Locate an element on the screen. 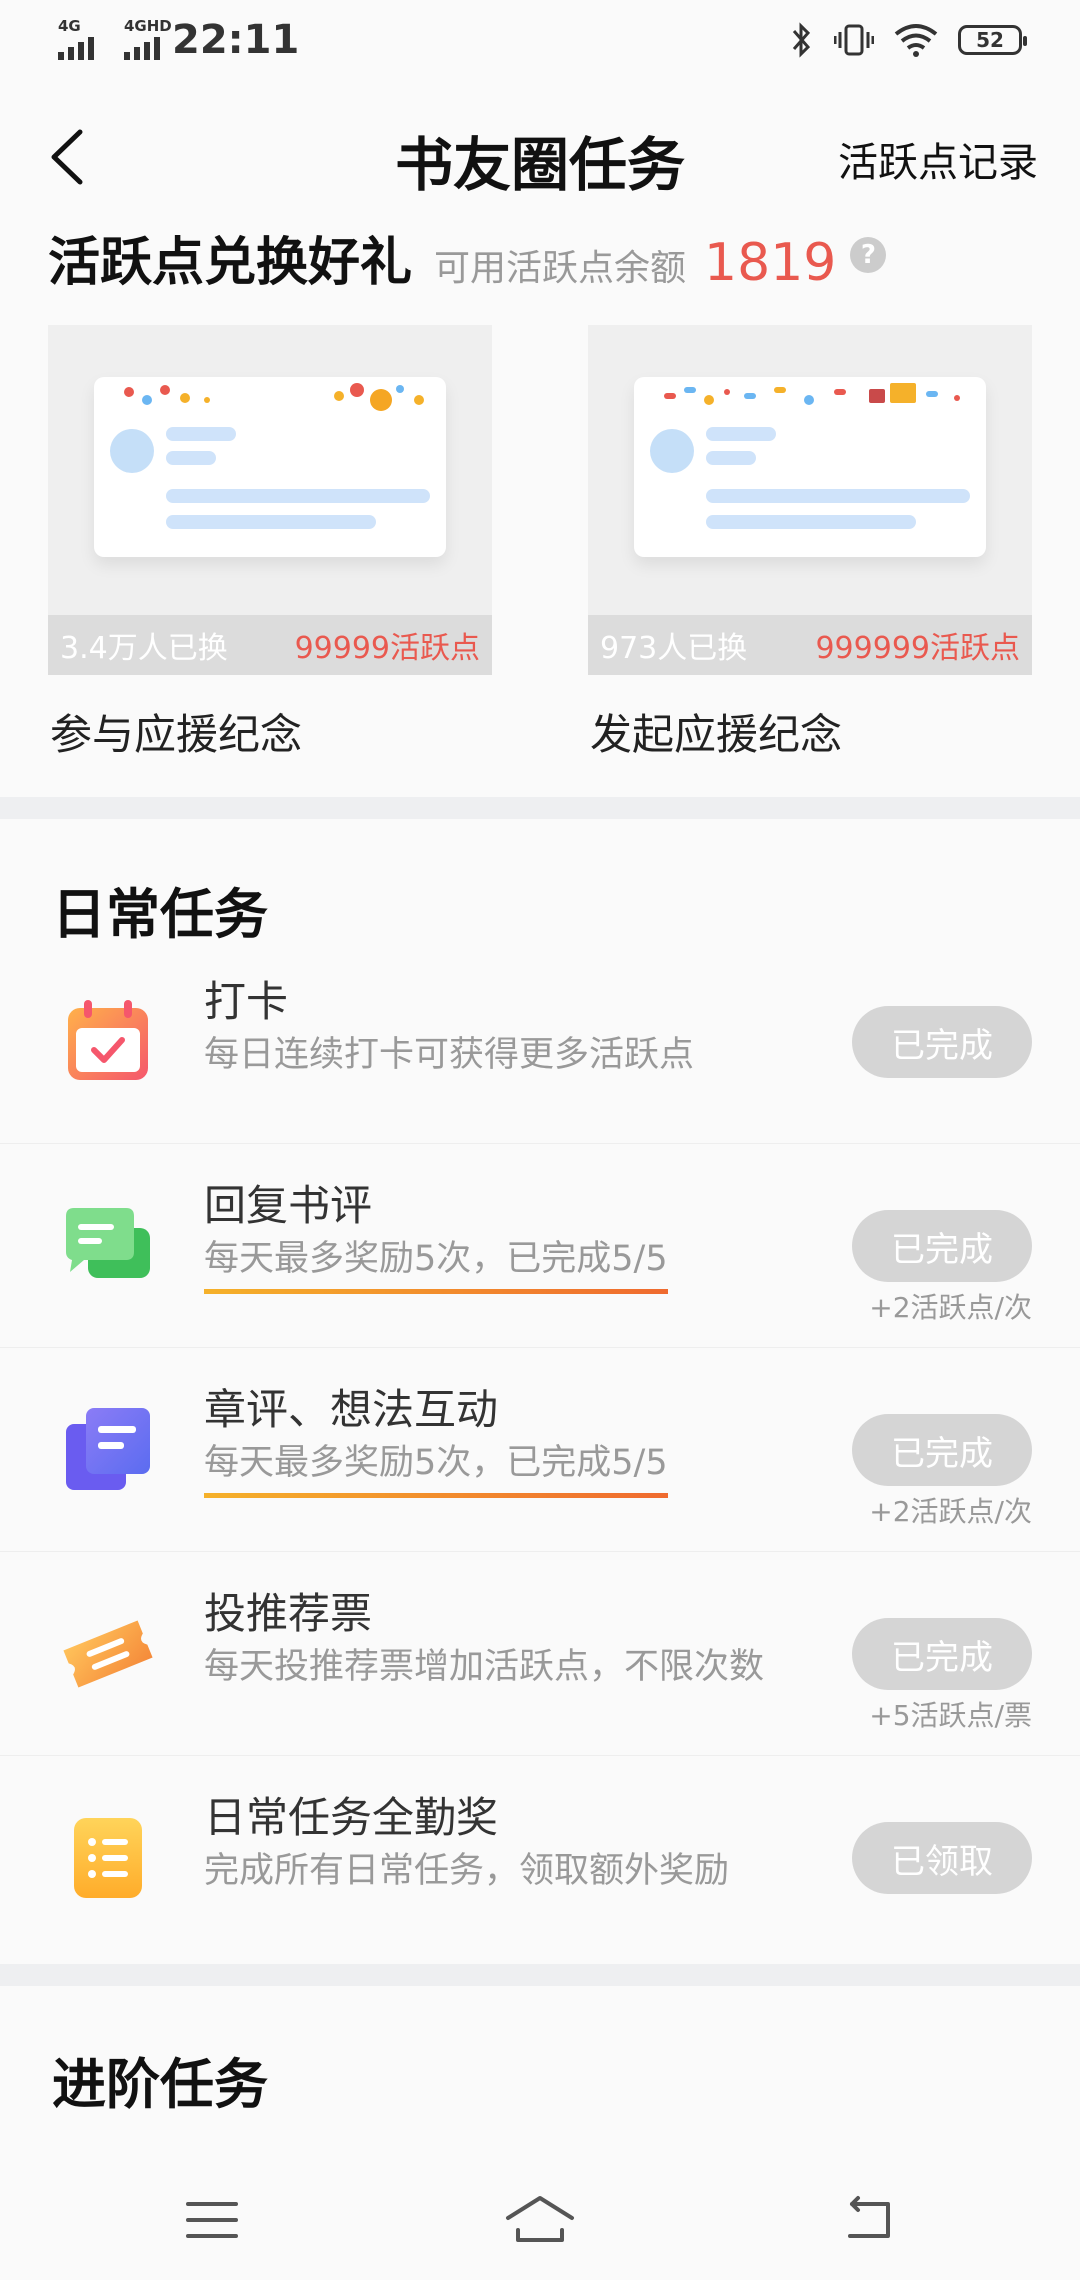  gift-image: 3.4万人已换 99999活跃点 is located at coordinates (270, 500).